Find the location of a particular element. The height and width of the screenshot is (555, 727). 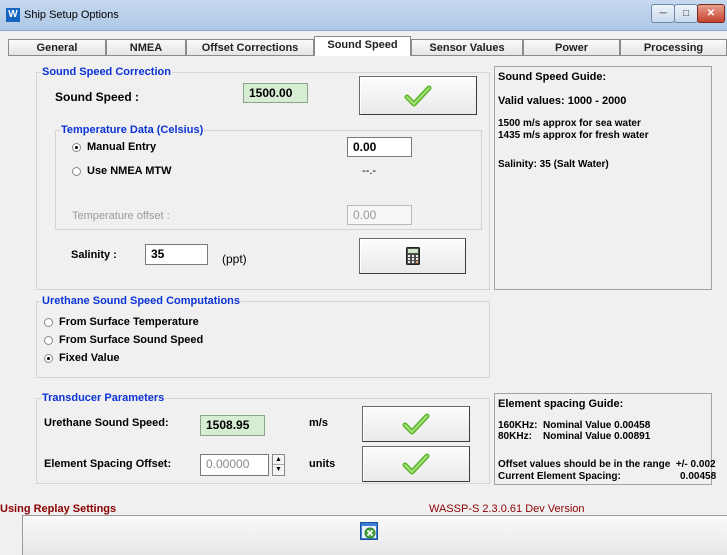

guide-fresh-water: 1435 m/s approx for fresh water is located at coordinates (573, 135).